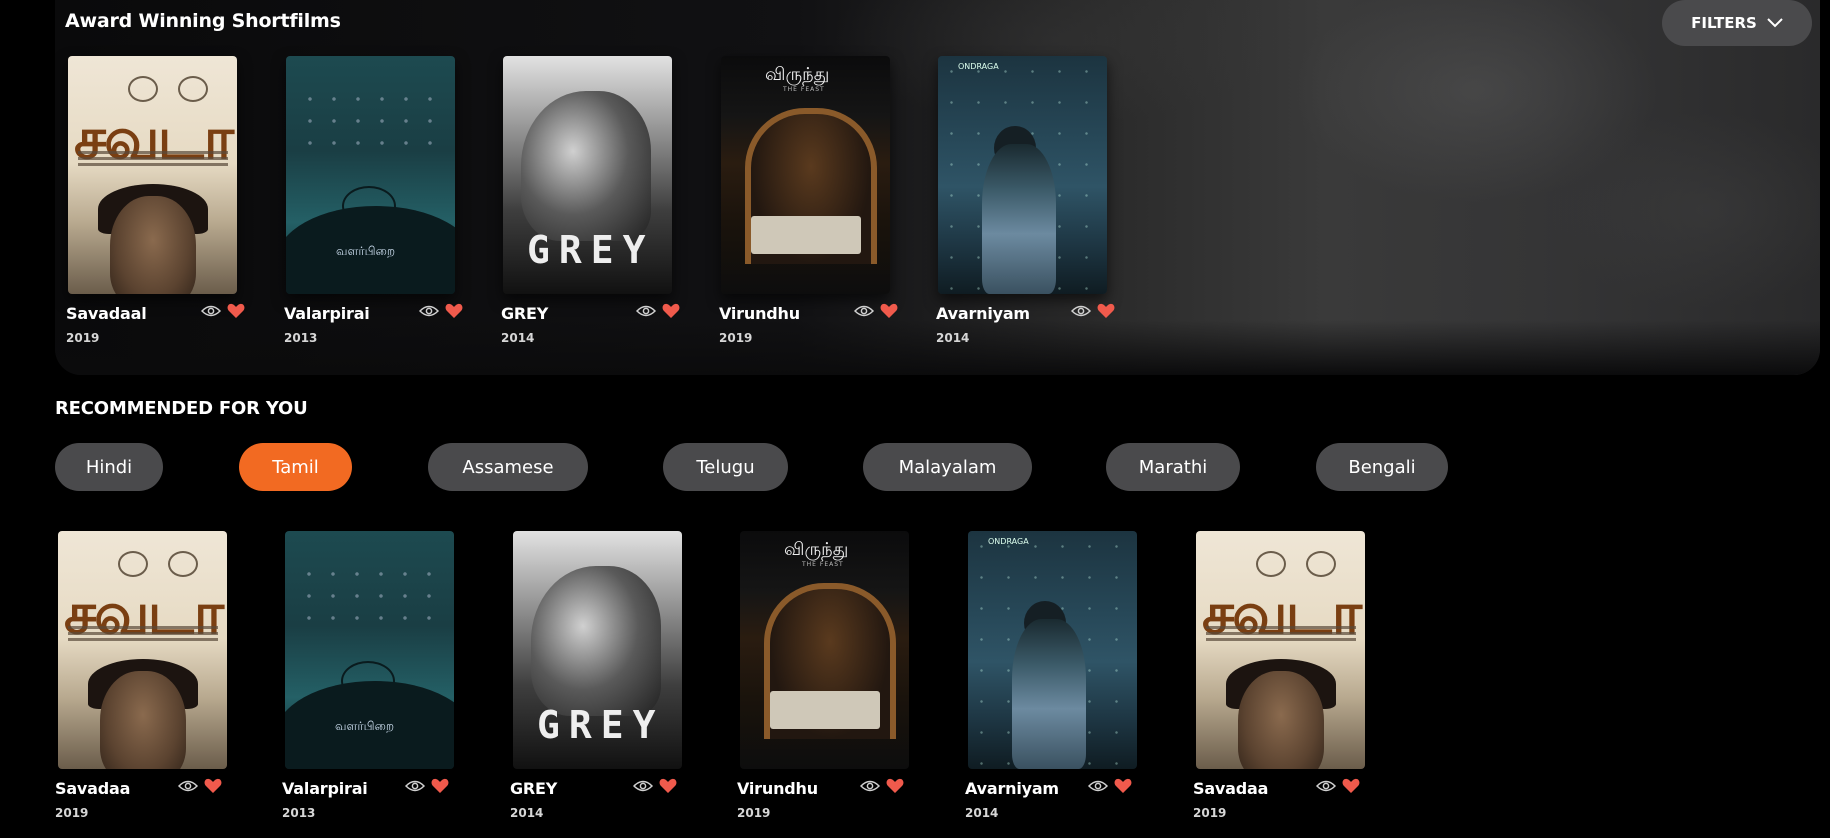  What do you see at coordinates (725, 467) in the screenshot?
I see `language-pill-telugu: Telugu` at bounding box center [725, 467].